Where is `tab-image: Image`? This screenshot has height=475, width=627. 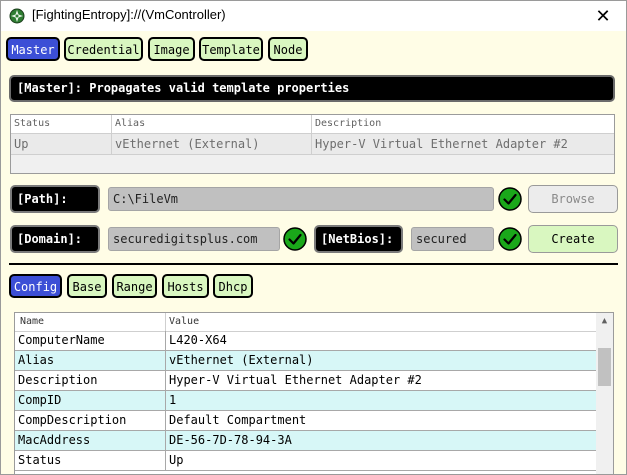 tab-image: Image is located at coordinates (171, 49).